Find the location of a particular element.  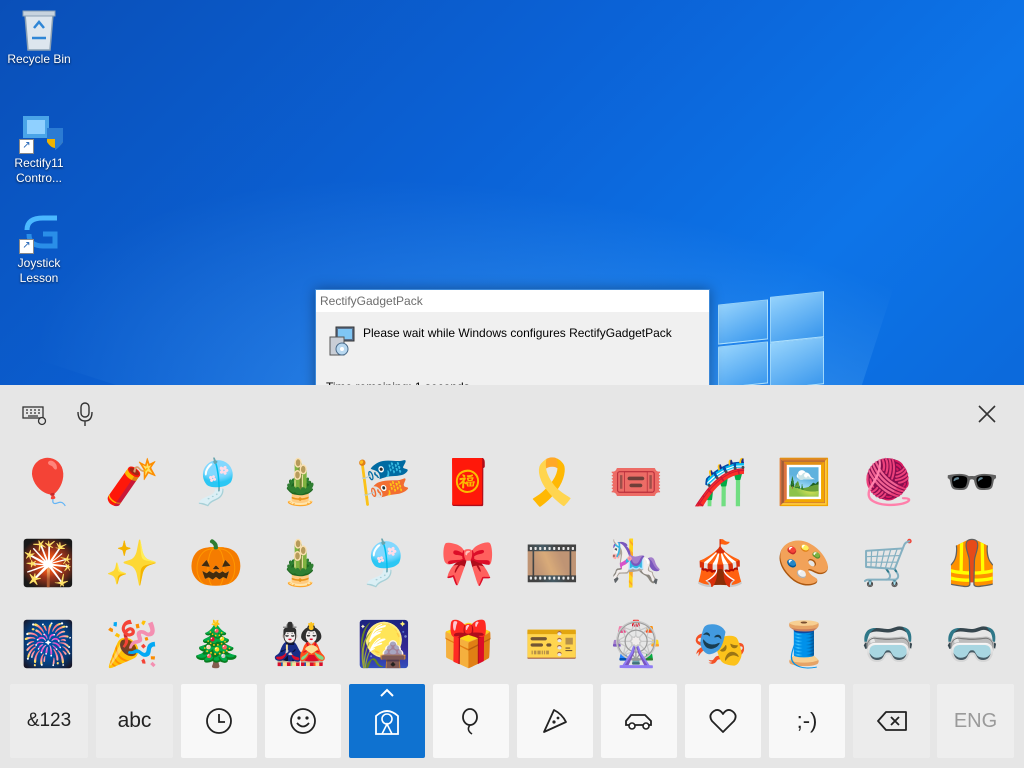

backspace-key is located at coordinates (891, 721).